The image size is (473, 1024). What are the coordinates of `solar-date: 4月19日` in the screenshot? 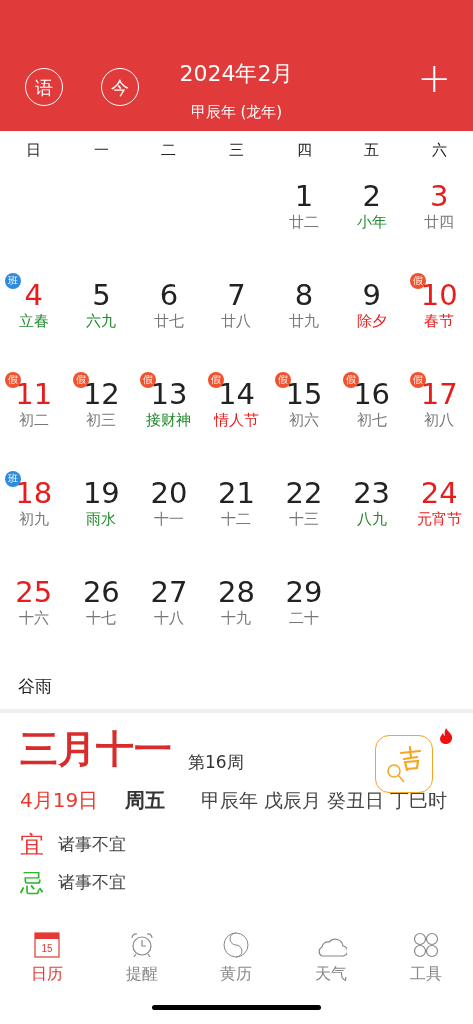 It's located at (60, 800).